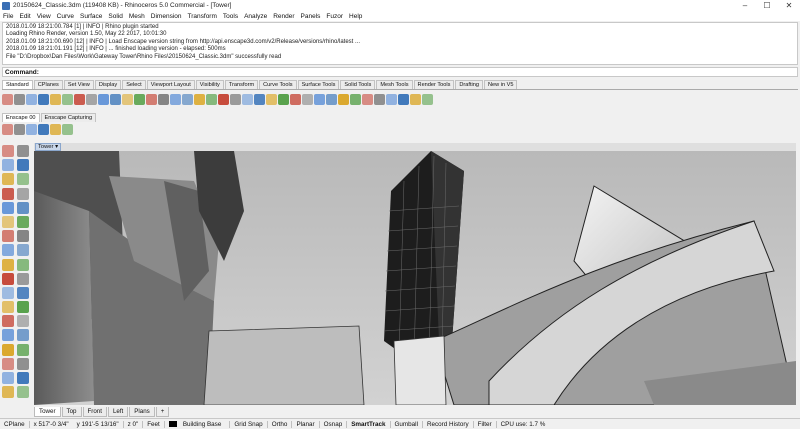 This screenshot has width=800, height=429. What do you see at coordinates (255, 16) in the screenshot?
I see `menu-analyze: Analyze` at bounding box center [255, 16].